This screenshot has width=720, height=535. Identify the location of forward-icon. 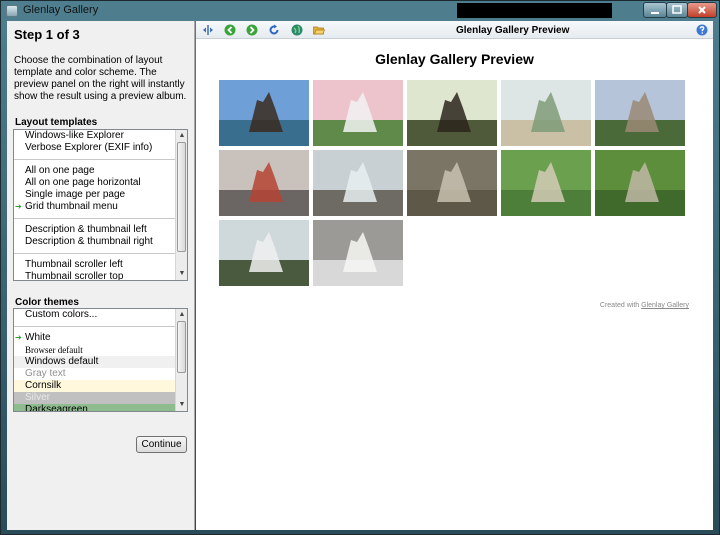
(252, 30).